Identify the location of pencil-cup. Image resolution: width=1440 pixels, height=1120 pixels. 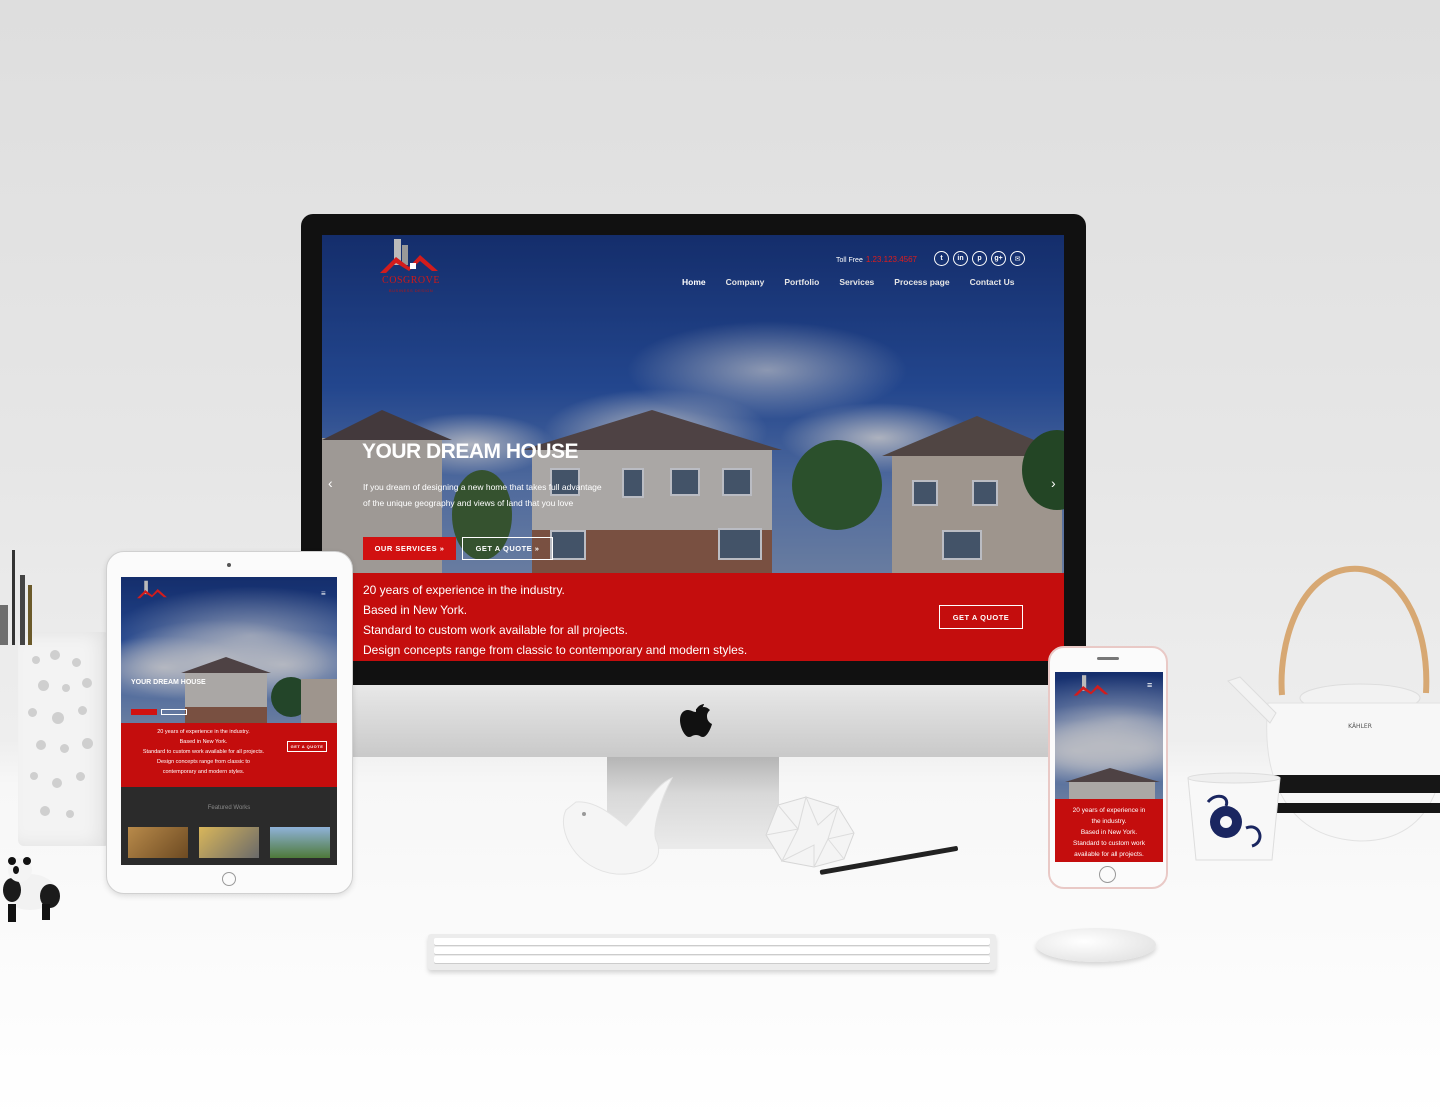
(64, 739).